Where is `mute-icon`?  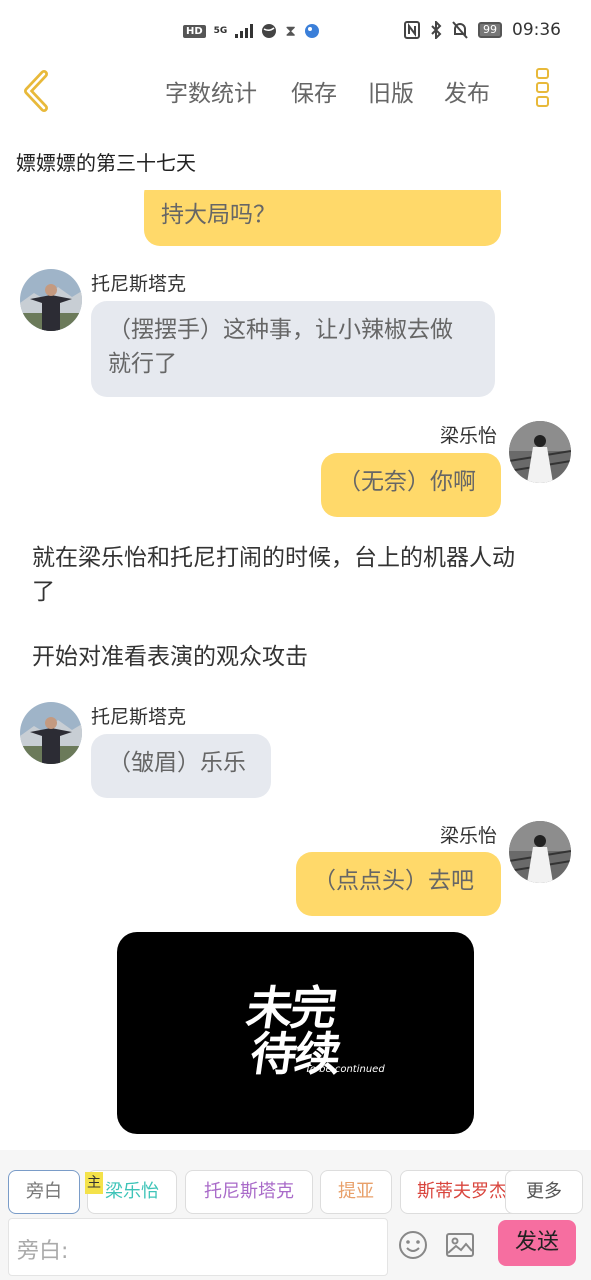
mute-icon is located at coordinates (460, 30).